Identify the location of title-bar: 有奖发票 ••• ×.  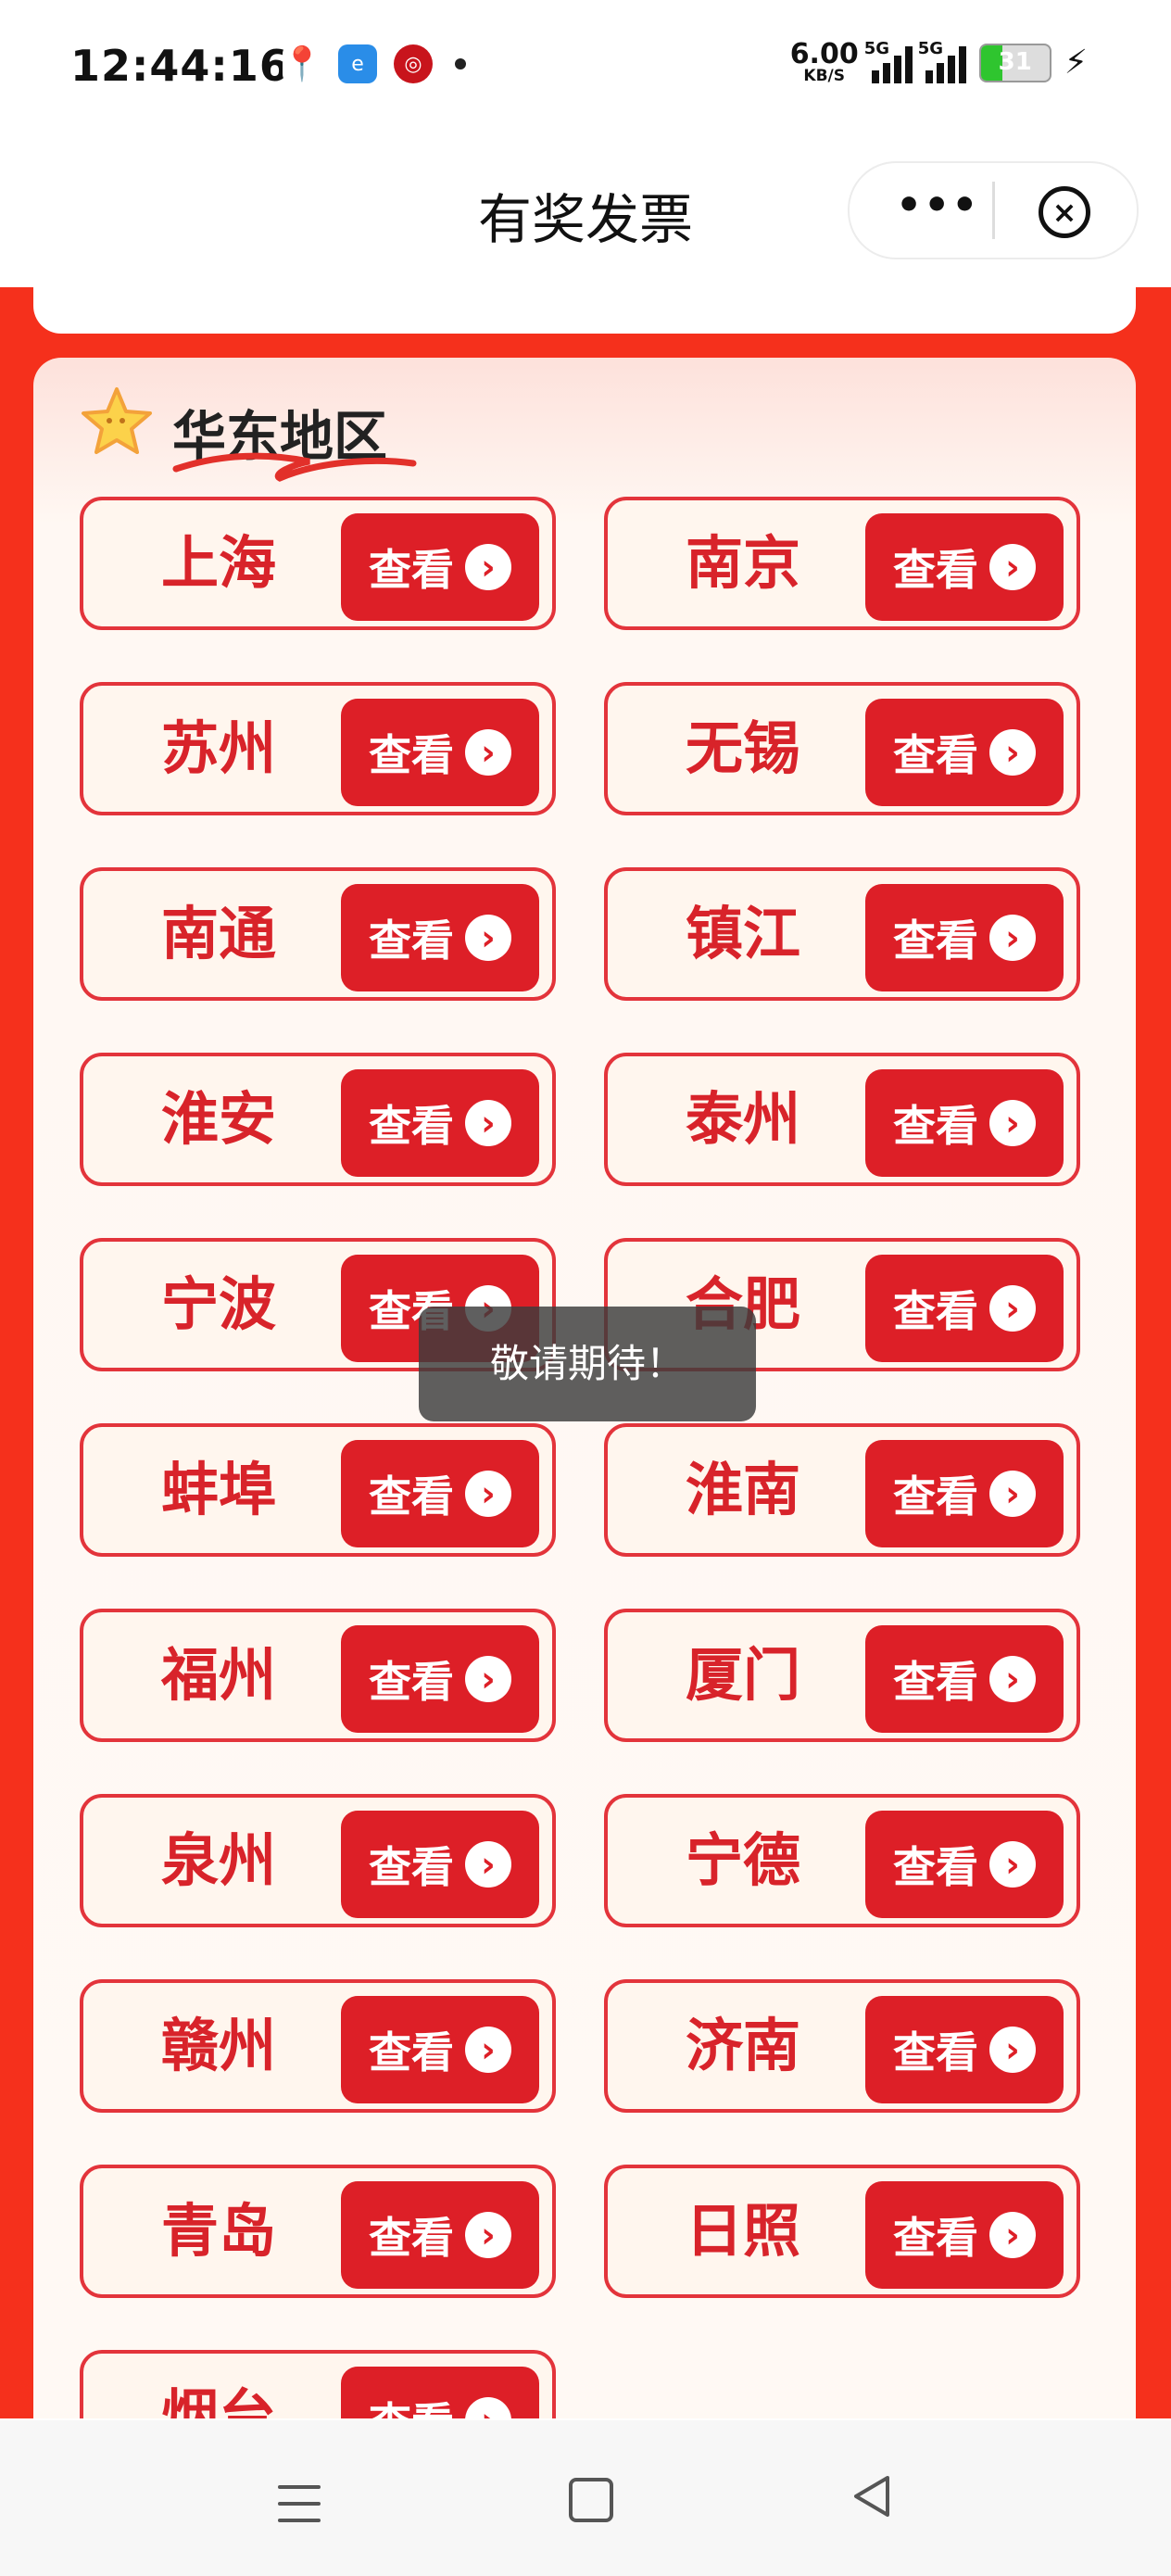
(585, 213).